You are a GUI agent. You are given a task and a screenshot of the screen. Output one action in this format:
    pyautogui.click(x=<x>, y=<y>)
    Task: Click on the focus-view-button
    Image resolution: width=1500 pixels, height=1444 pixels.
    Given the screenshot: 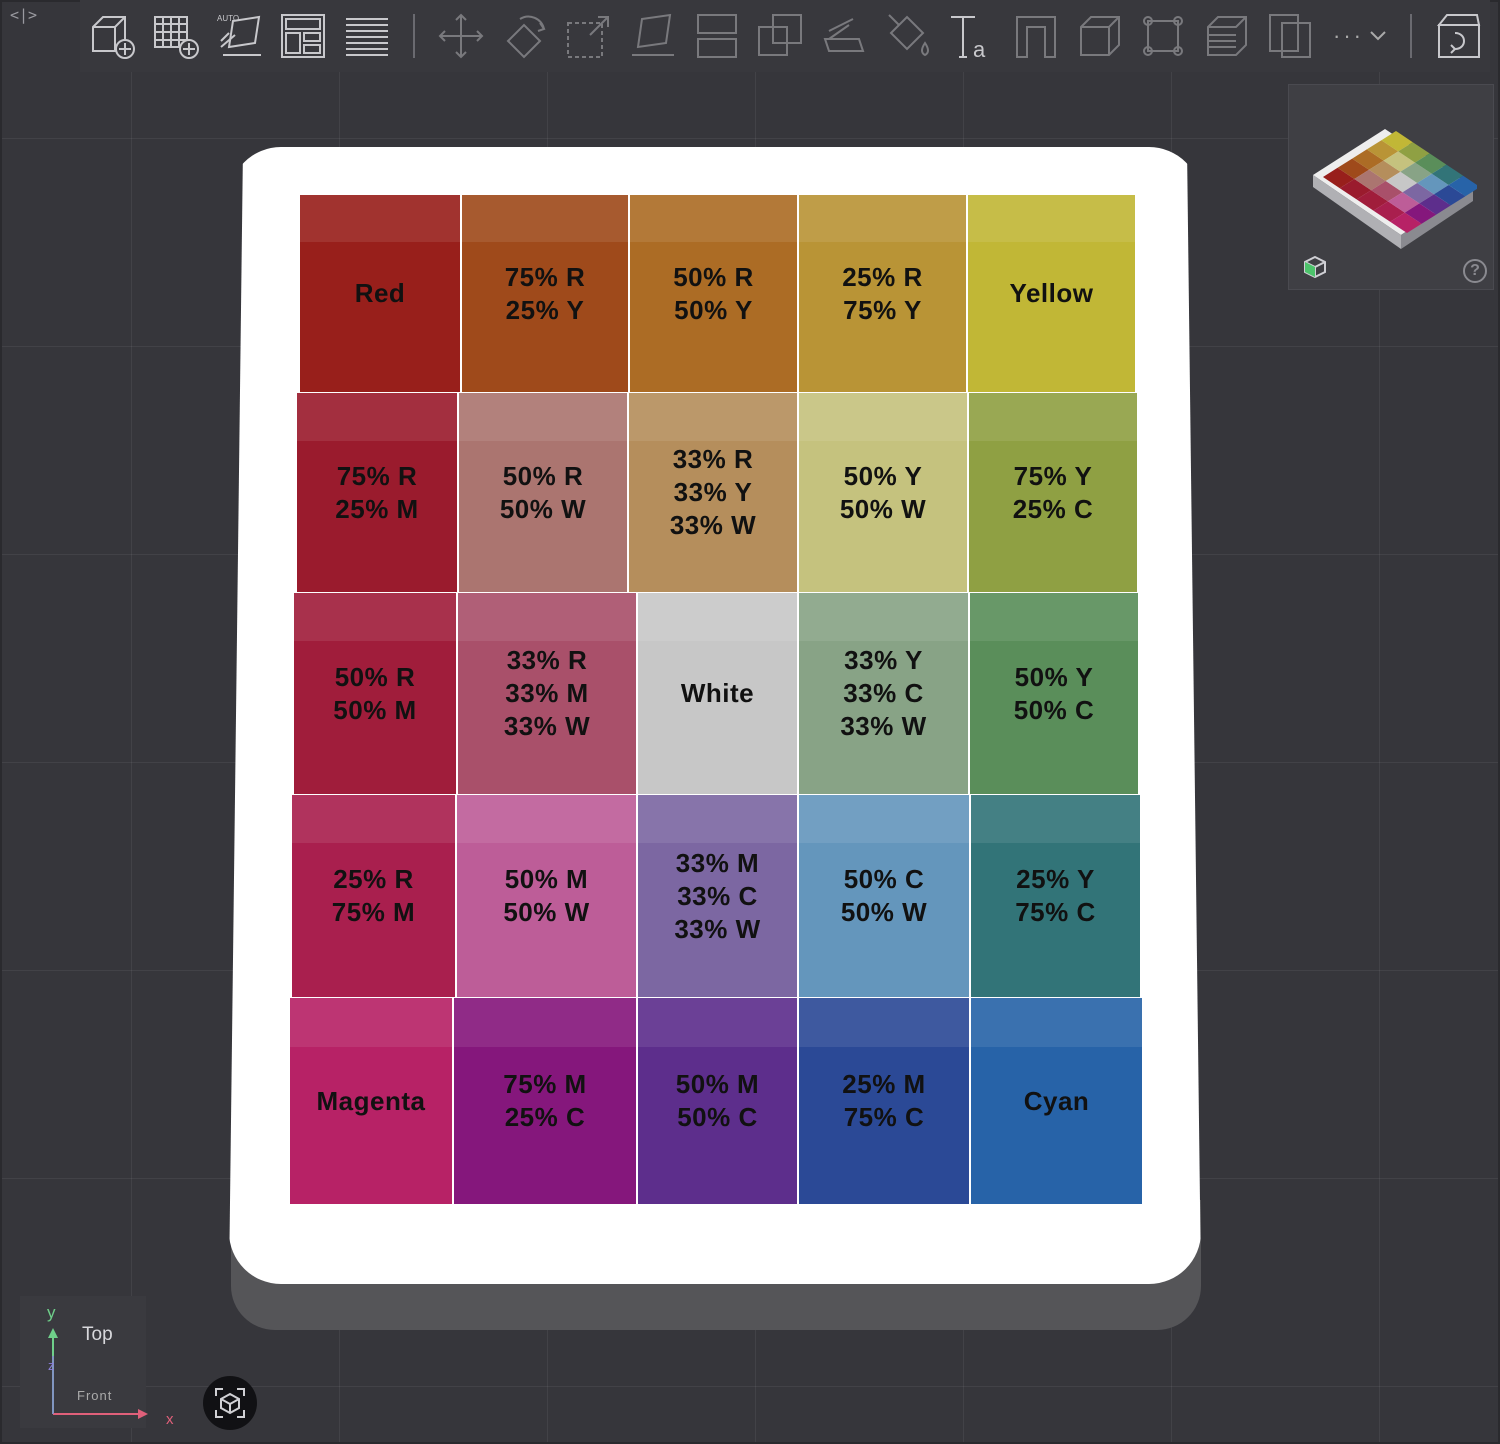 What is the action you would take?
    pyautogui.click(x=230, y=1403)
    